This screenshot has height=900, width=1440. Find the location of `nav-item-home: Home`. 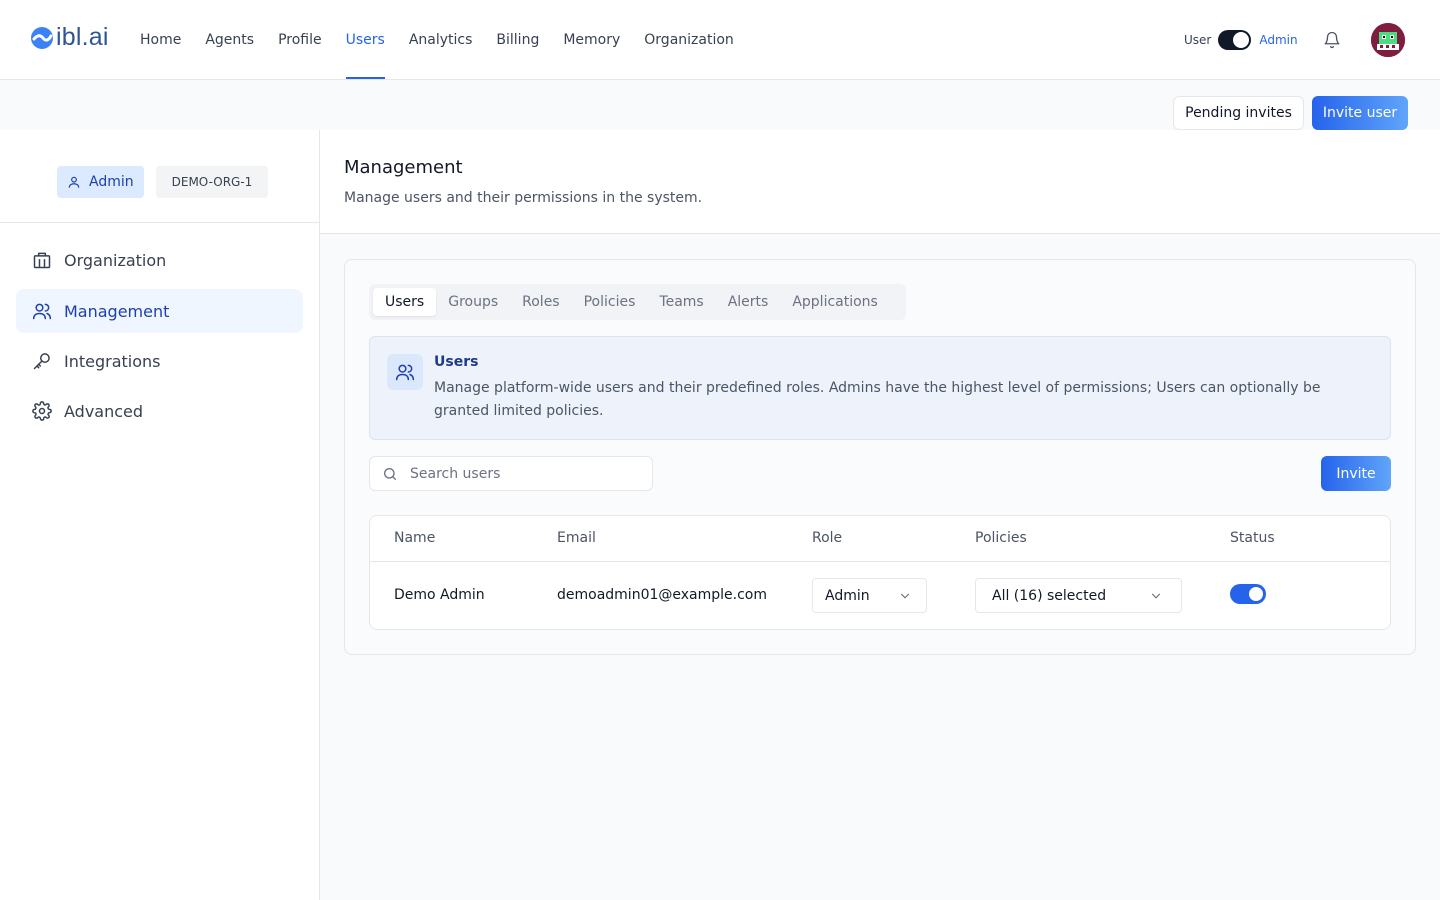

nav-item-home: Home is located at coordinates (160, 39).